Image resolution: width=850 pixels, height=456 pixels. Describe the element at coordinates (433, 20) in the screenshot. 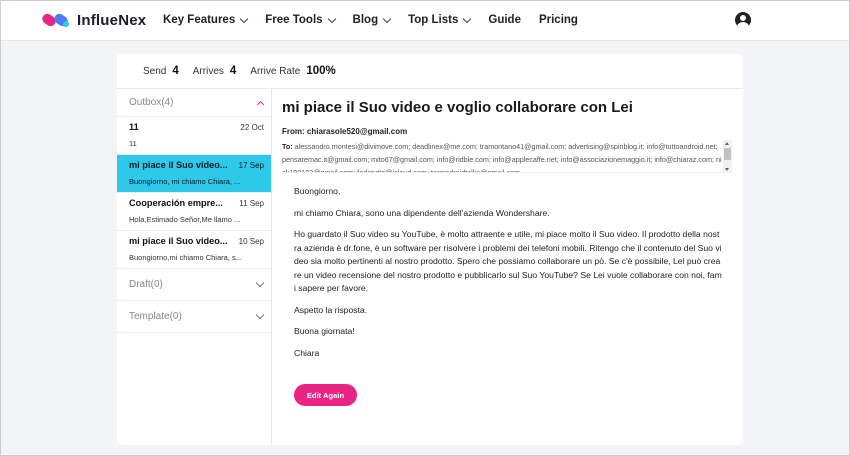

I see `nav-label: Top Lists` at that location.